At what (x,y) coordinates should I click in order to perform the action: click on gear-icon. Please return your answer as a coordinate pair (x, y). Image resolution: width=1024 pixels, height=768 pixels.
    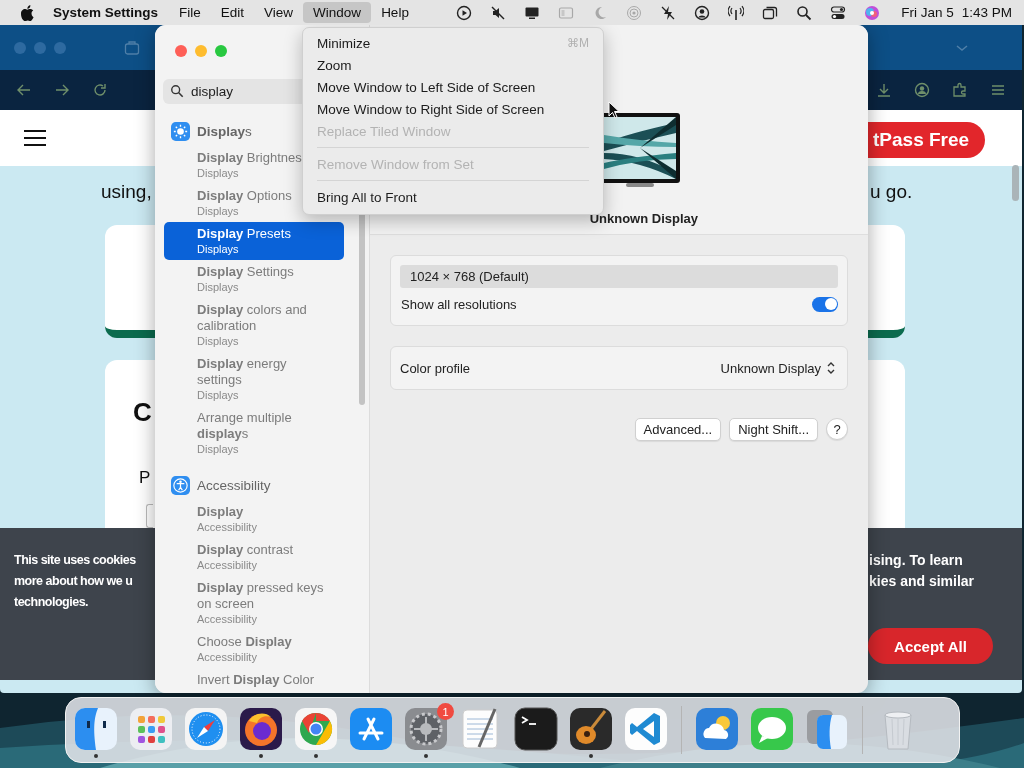
    Looking at the image, I should click on (426, 729).